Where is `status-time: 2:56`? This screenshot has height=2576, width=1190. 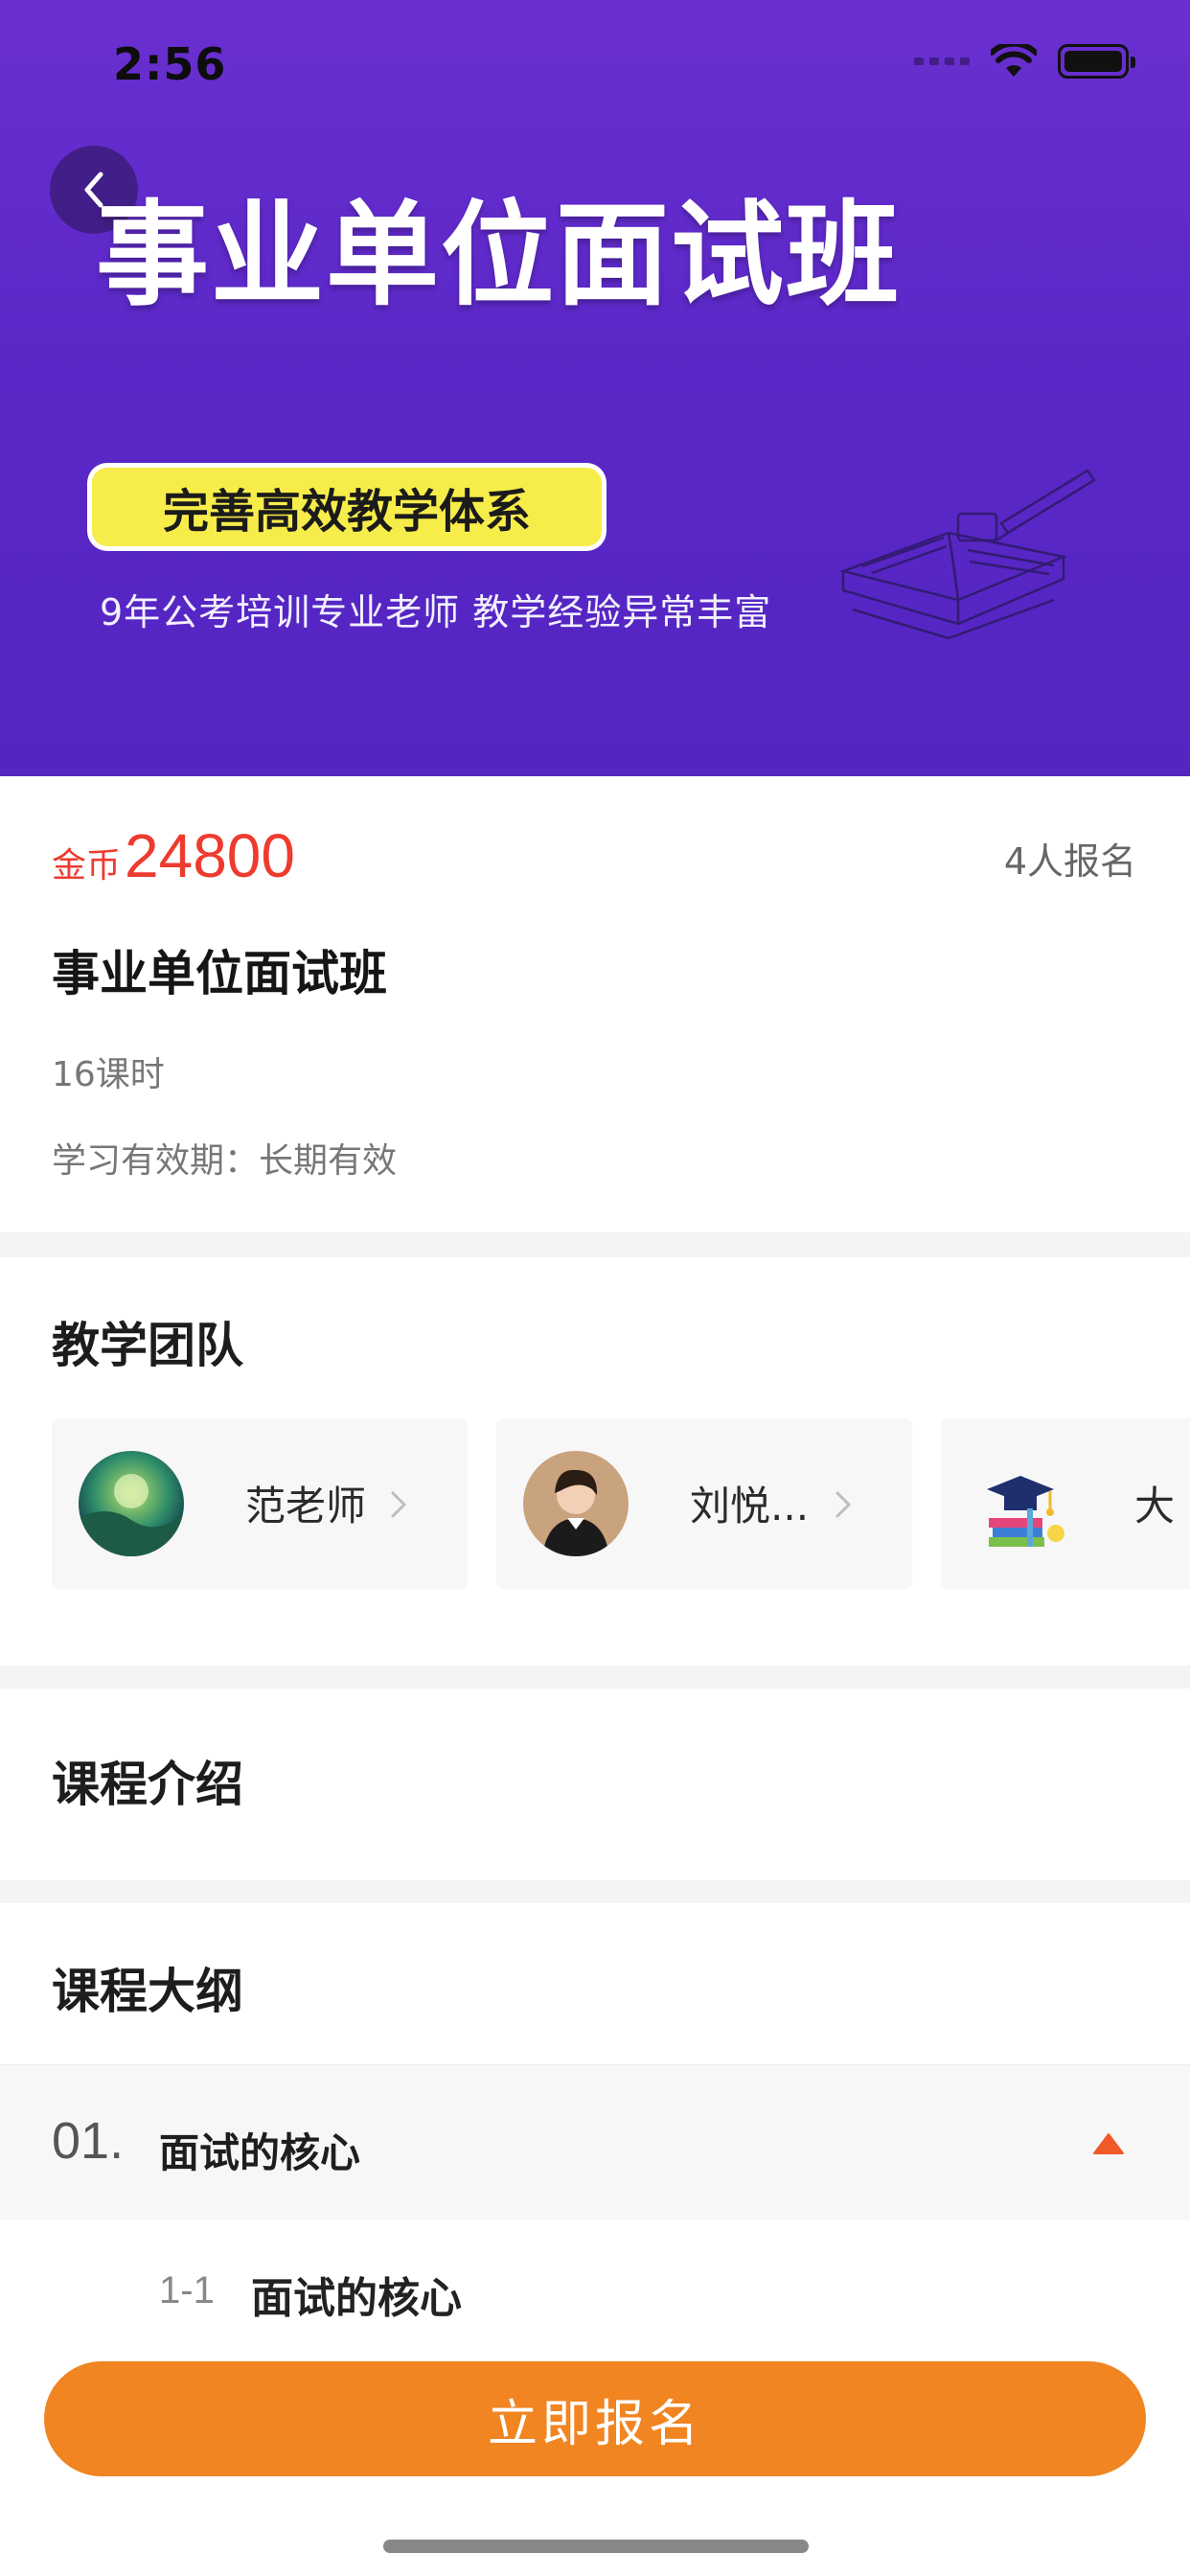 status-time: 2:56 is located at coordinates (170, 64).